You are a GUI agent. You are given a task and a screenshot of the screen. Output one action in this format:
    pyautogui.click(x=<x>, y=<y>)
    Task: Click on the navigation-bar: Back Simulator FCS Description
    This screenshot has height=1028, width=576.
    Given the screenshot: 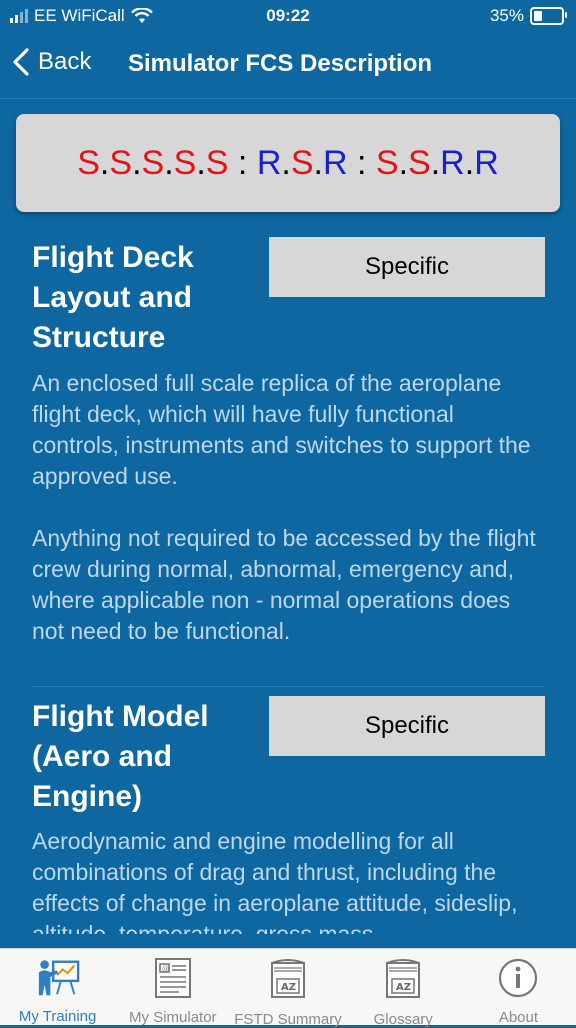 What is the action you would take?
    pyautogui.click(x=288, y=66)
    